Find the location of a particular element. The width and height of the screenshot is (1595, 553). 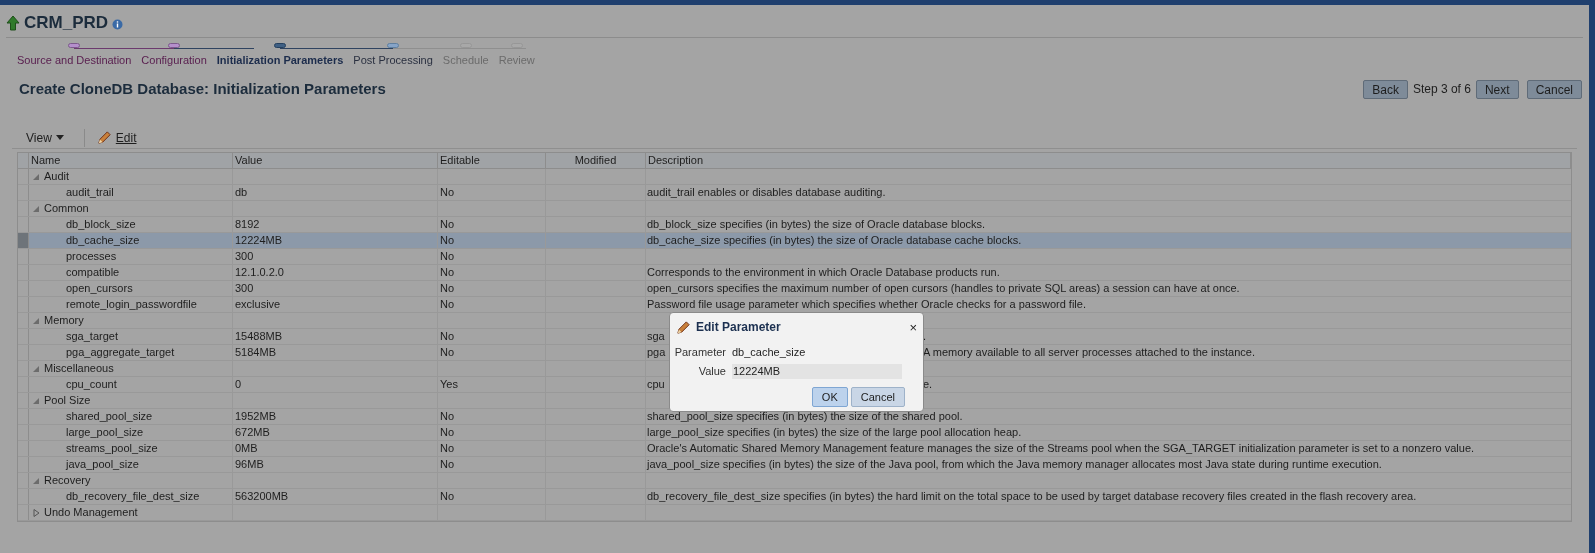

train-step-link: Initialization Parameters is located at coordinates (280, 59).